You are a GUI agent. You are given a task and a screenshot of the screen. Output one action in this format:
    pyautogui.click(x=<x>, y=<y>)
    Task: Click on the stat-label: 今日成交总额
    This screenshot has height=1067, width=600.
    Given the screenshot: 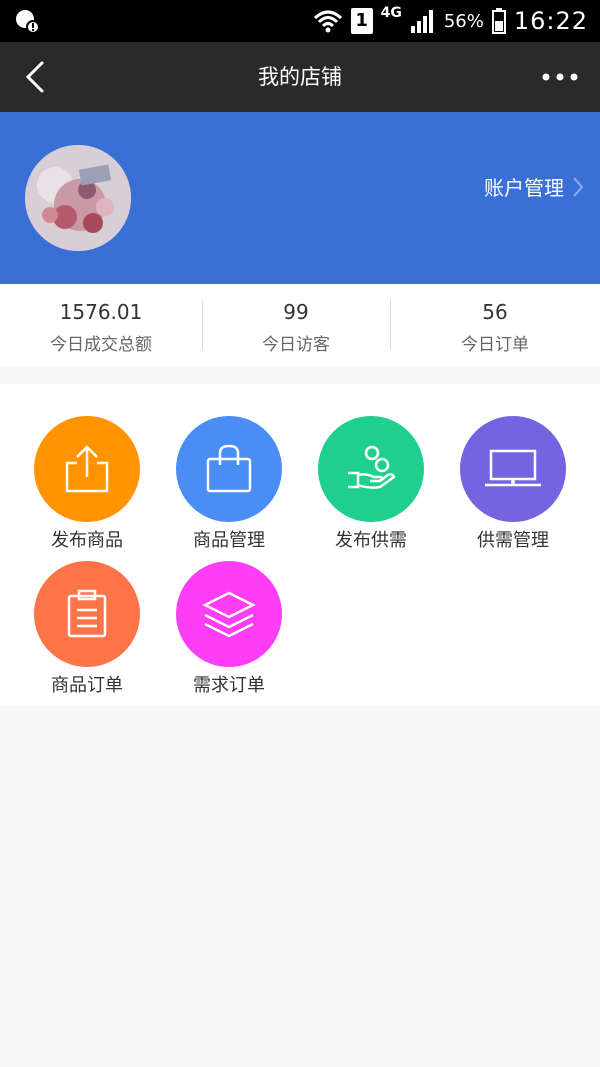 What is the action you would take?
    pyautogui.click(x=101, y=345)
    